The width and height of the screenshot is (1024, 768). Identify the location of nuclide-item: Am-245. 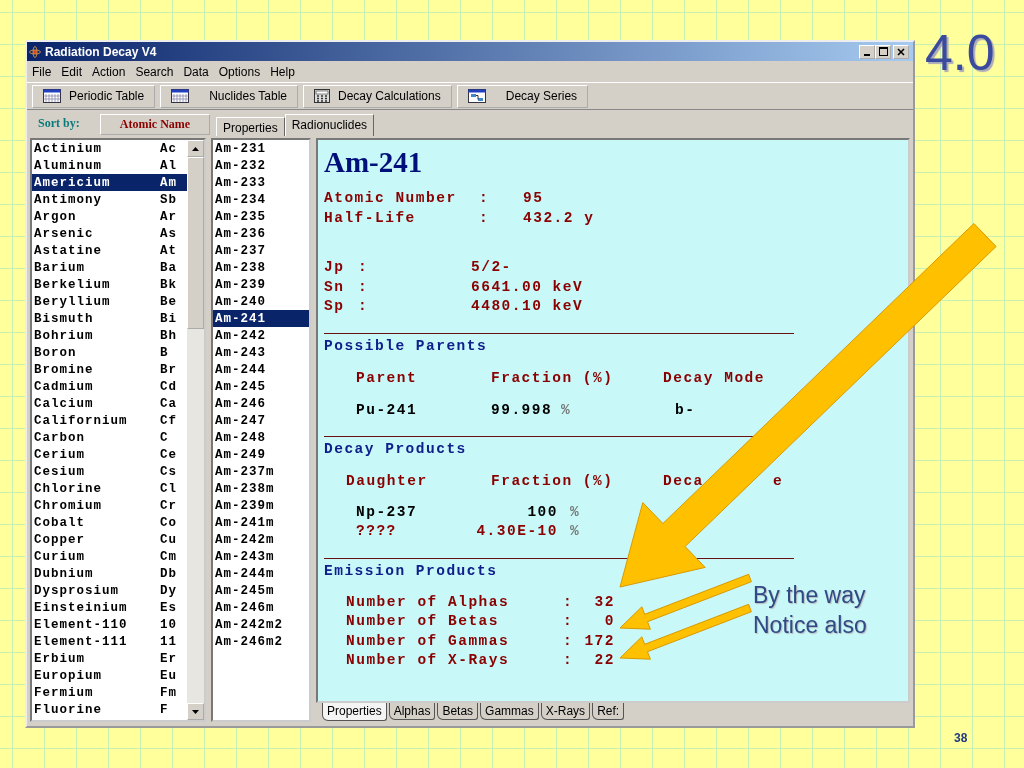
(261, 386).